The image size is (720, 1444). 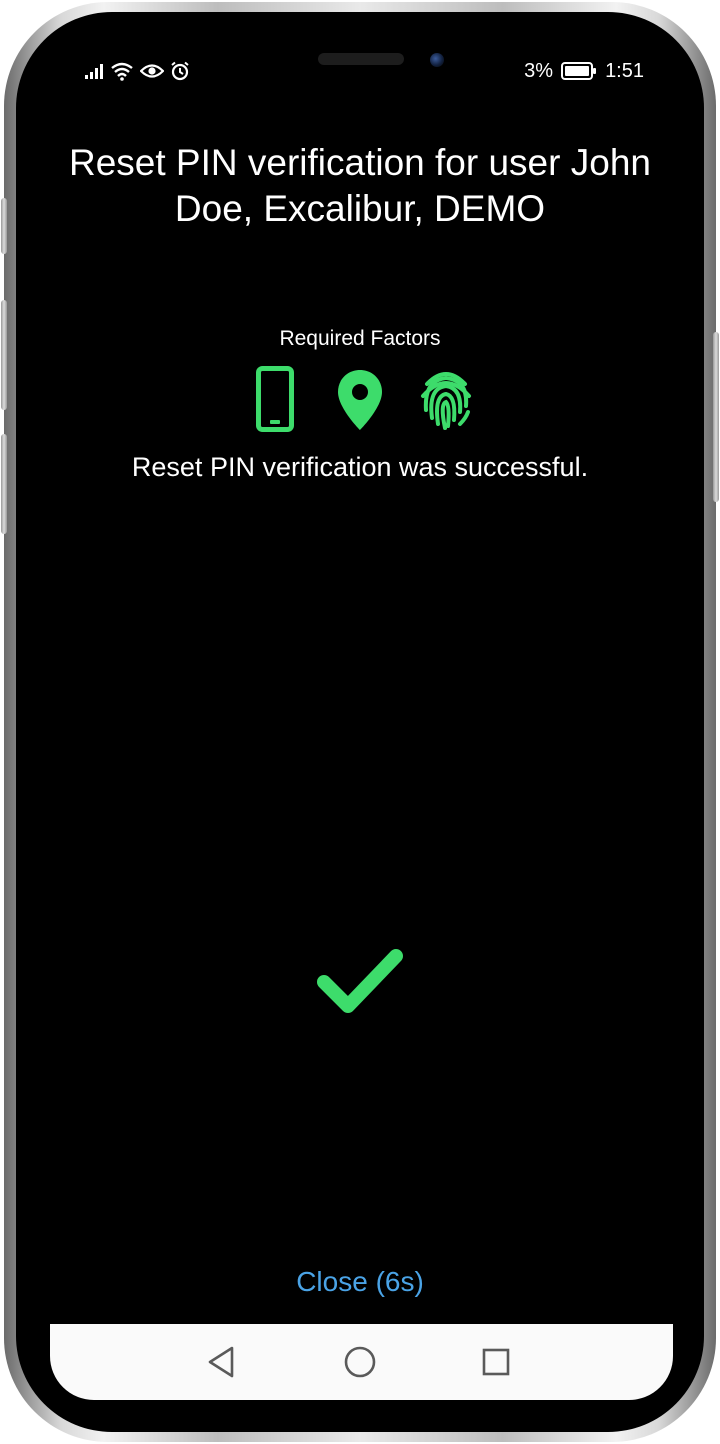 I want to click on required-factors, so click(x=360, y=400).